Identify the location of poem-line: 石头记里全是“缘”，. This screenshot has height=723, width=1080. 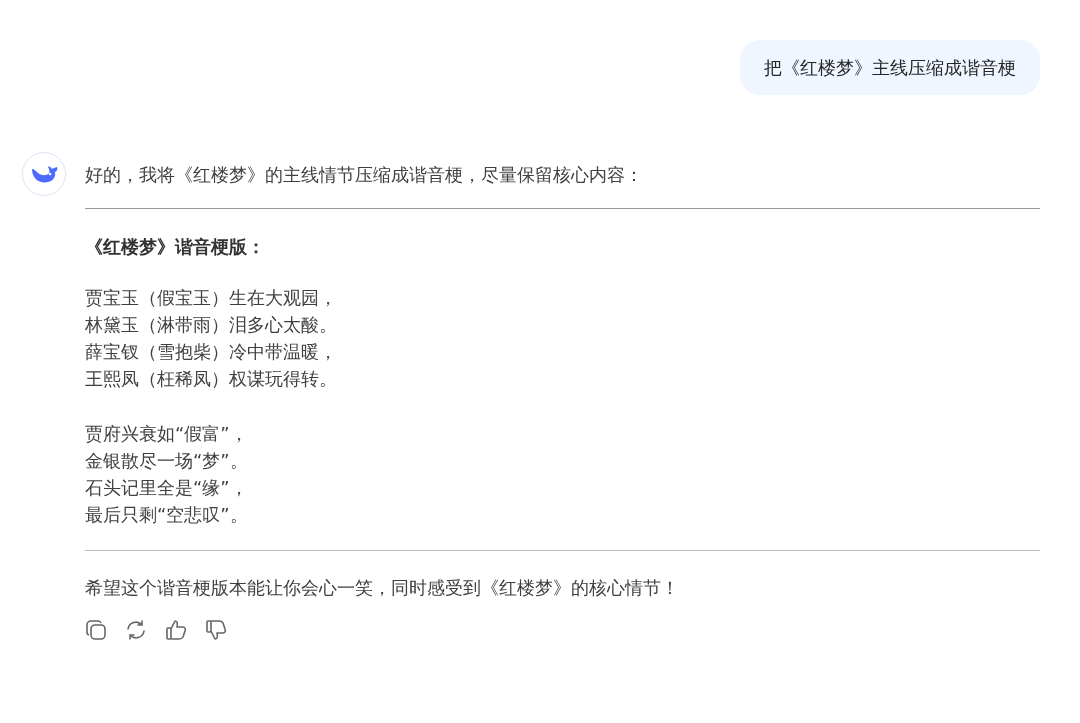
(167, 488).